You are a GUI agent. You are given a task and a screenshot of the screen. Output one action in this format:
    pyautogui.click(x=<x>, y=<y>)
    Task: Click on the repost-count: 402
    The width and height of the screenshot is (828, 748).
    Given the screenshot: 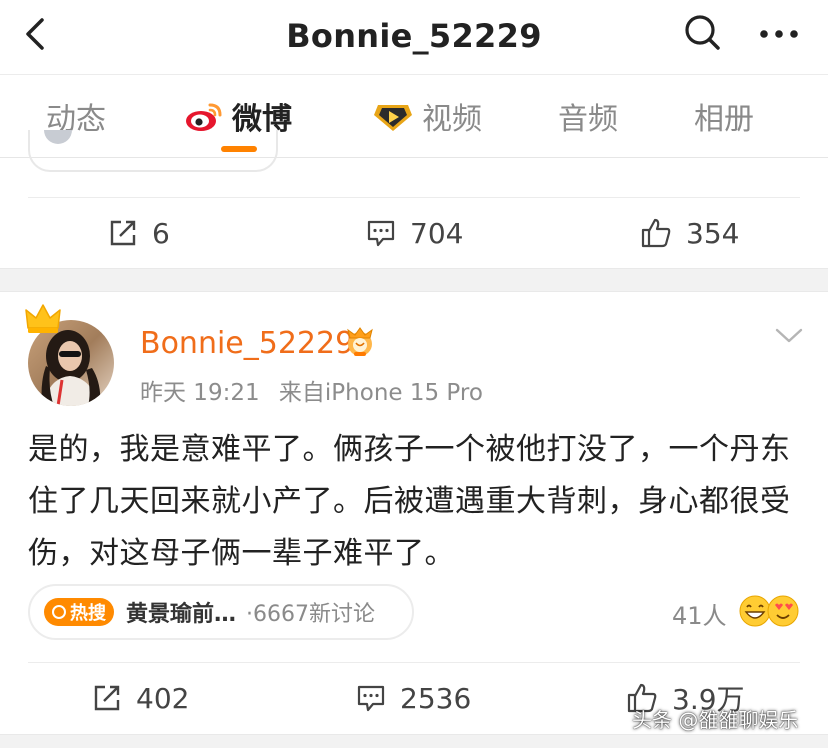 What is the action you would take?
    pyautogui.click(x=163, y=698)
    